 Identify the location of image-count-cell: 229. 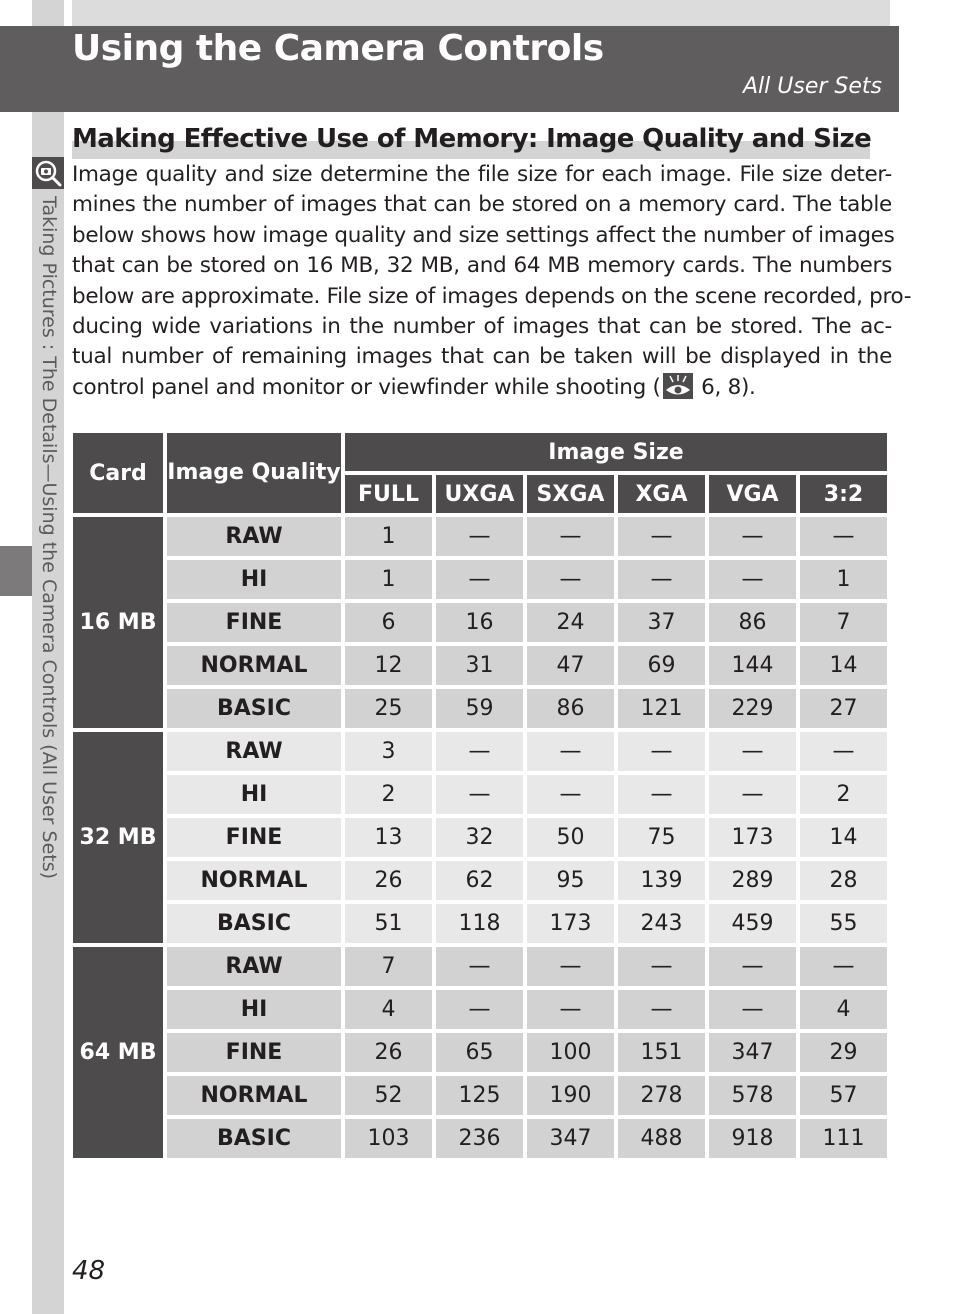
(752, 708).